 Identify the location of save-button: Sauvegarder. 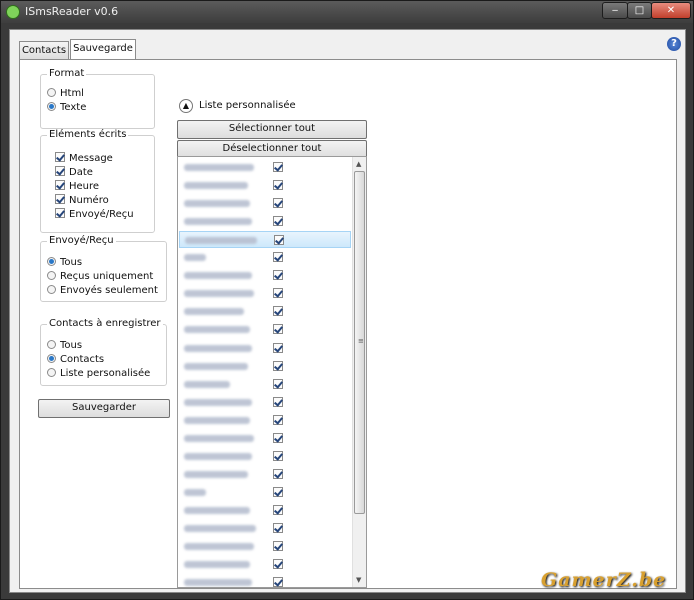
(104, 408).